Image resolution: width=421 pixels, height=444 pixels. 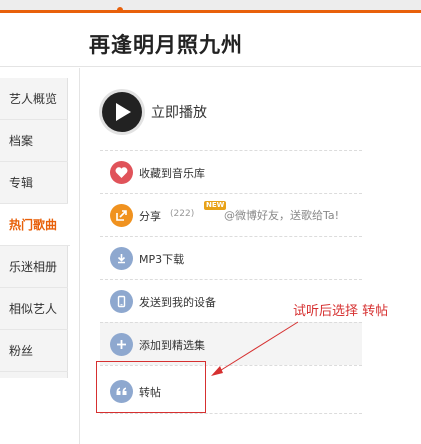 What do you see at coordinates (166, 45) in the screenshot?
I see `page-title: 再逢明月照九州` at bounding box center [166, 45].